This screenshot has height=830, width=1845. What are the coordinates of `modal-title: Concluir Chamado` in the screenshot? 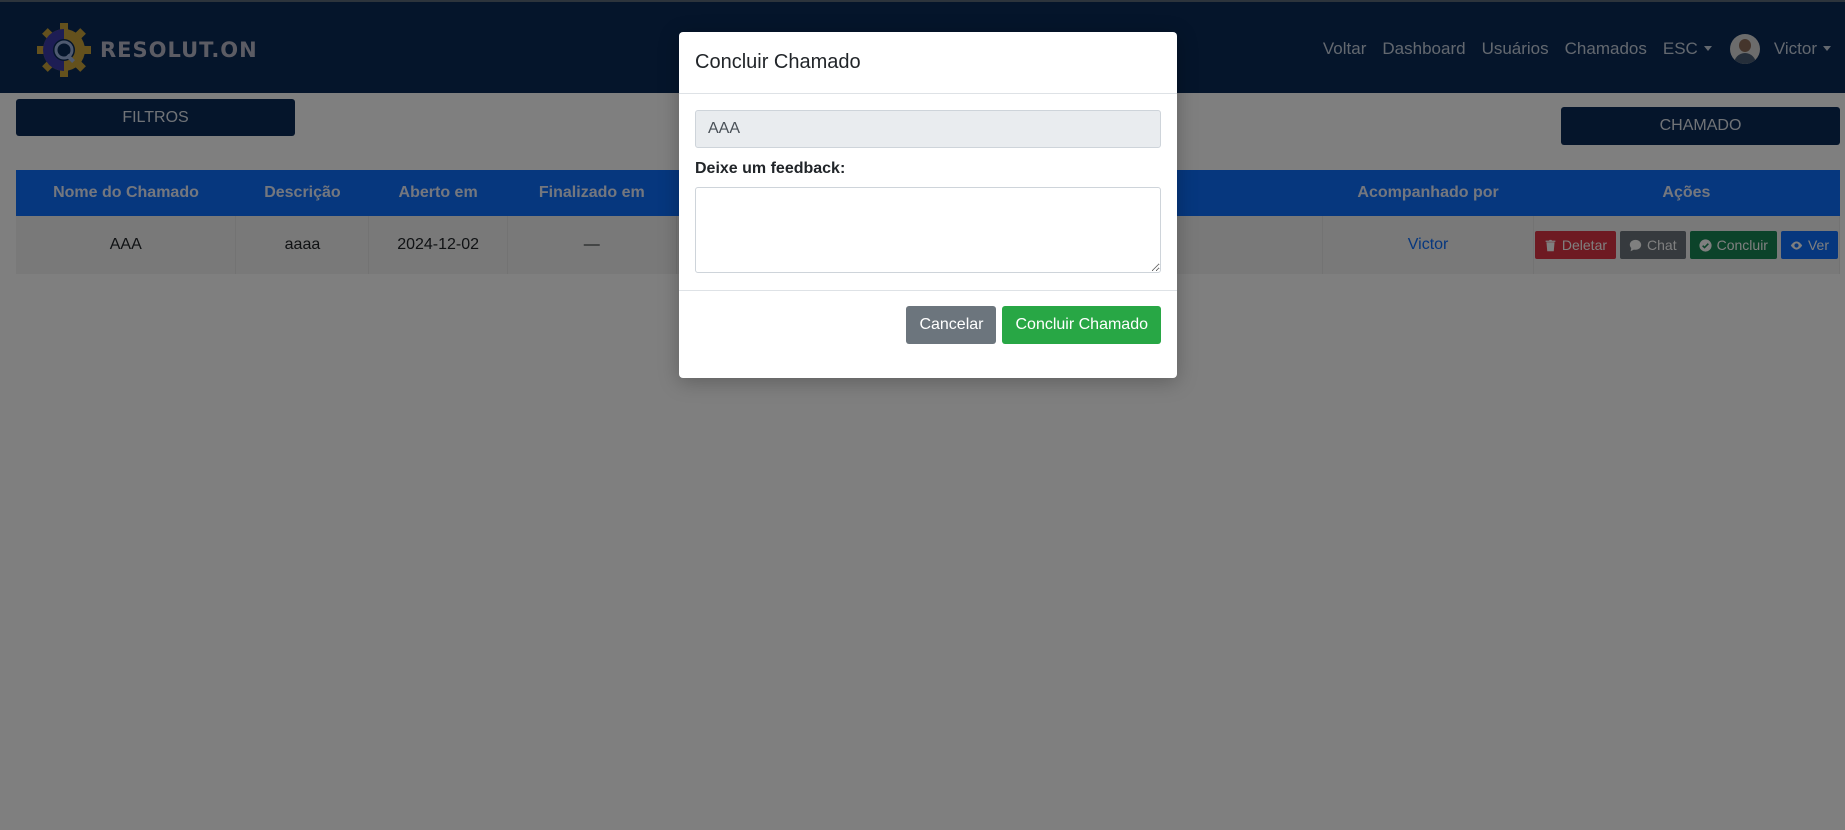 It's located at (778, 62).